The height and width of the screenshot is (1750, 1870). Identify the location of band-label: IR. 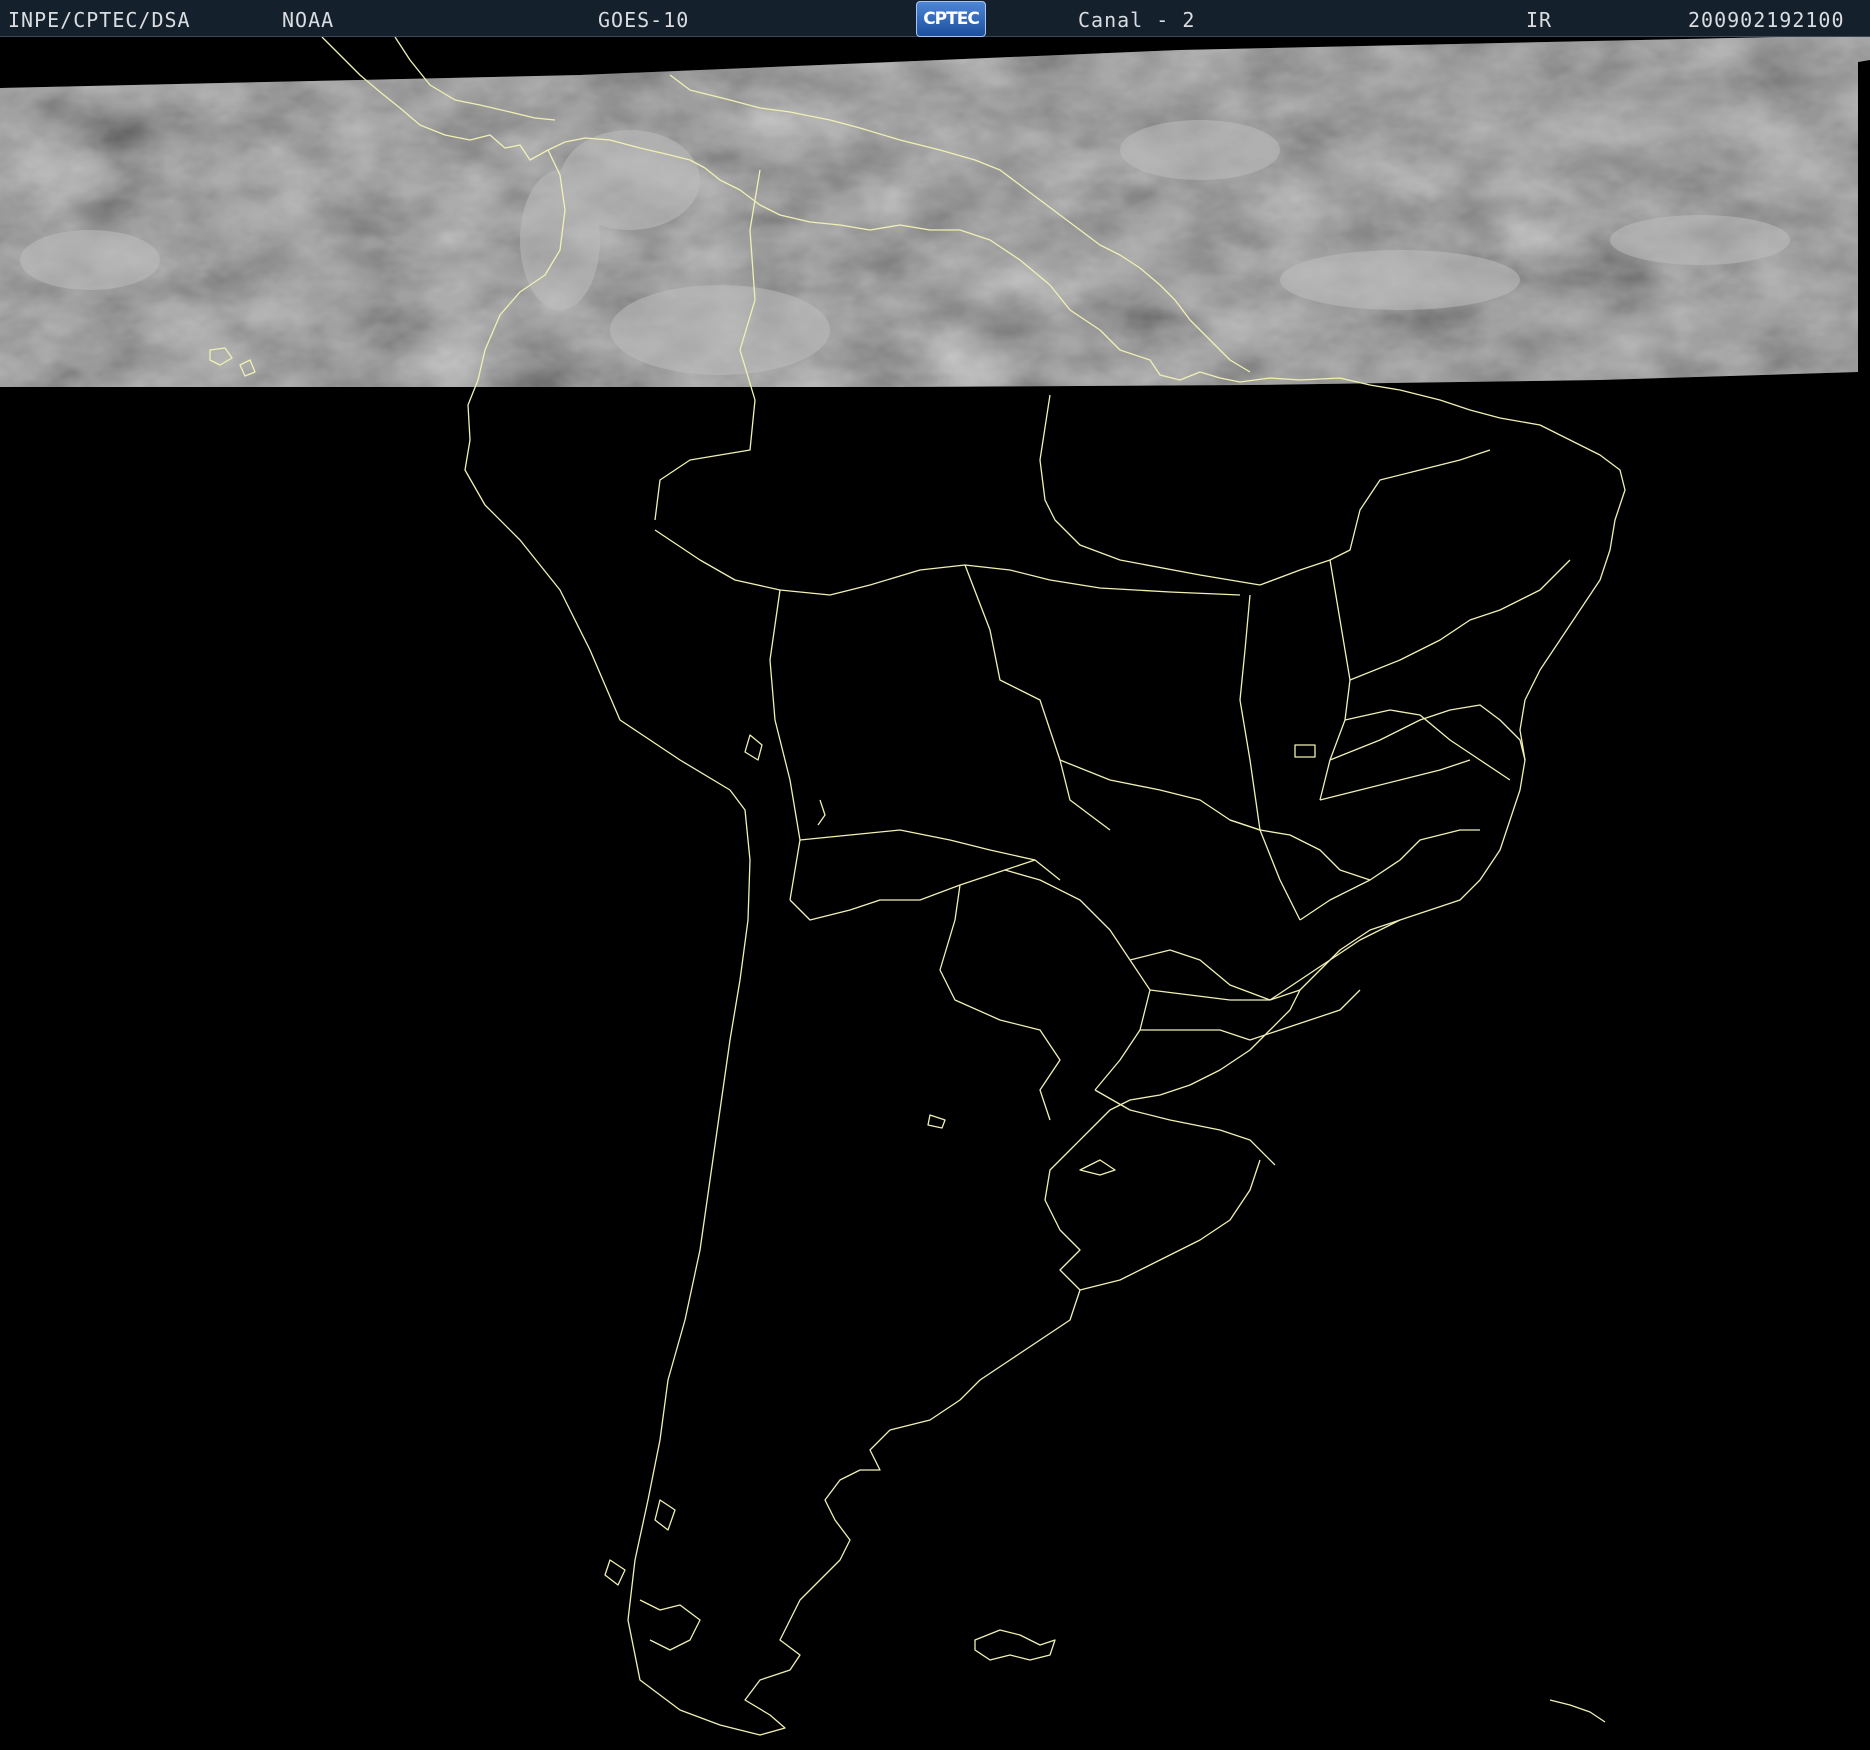
(1539, 20).